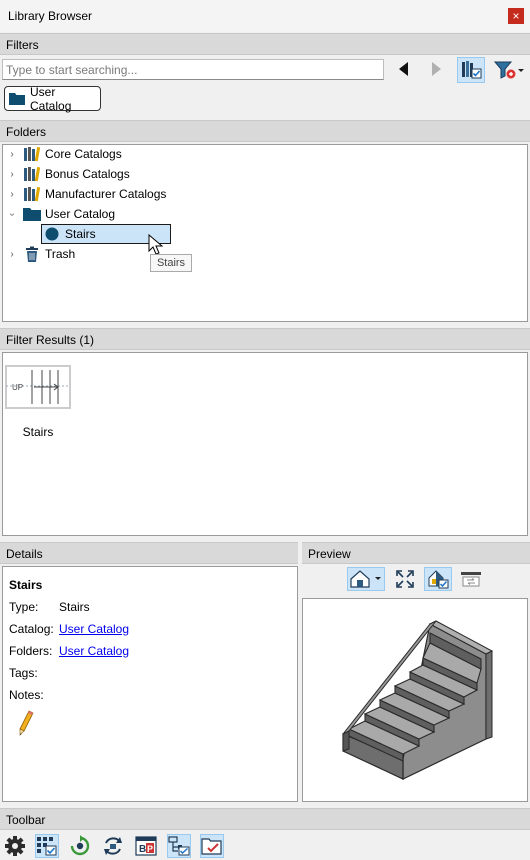  Describe the element at coordinates (80, 214) in the screenshot. I see `tree-item-label: User Catalog` at that location.